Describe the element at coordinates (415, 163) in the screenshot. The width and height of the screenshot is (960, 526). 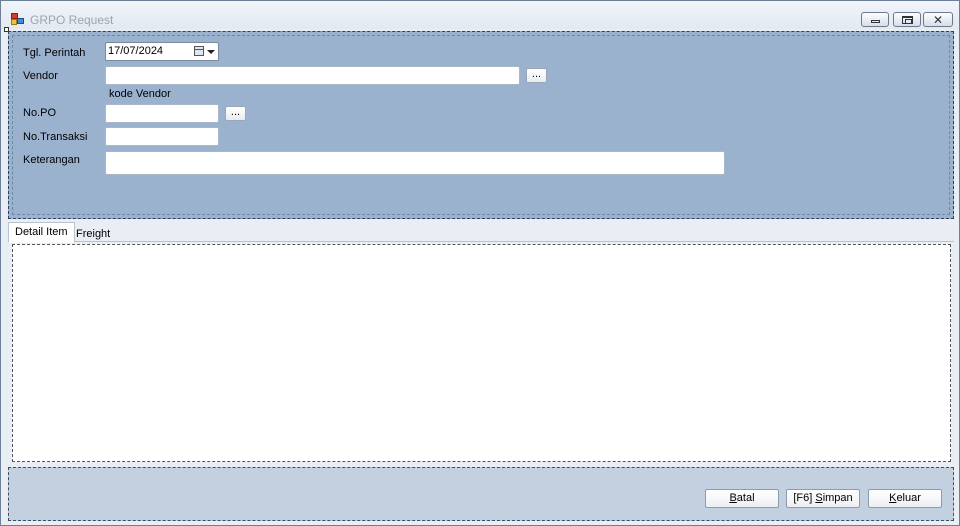
I see `keterangan-input` at that location.